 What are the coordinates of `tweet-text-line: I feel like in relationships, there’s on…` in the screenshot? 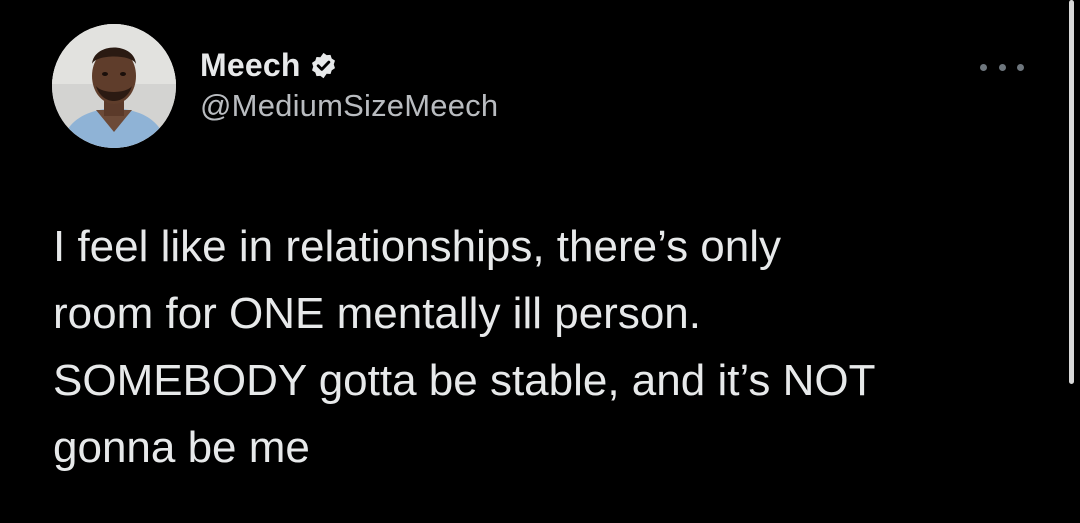 It's located at (417, 246).